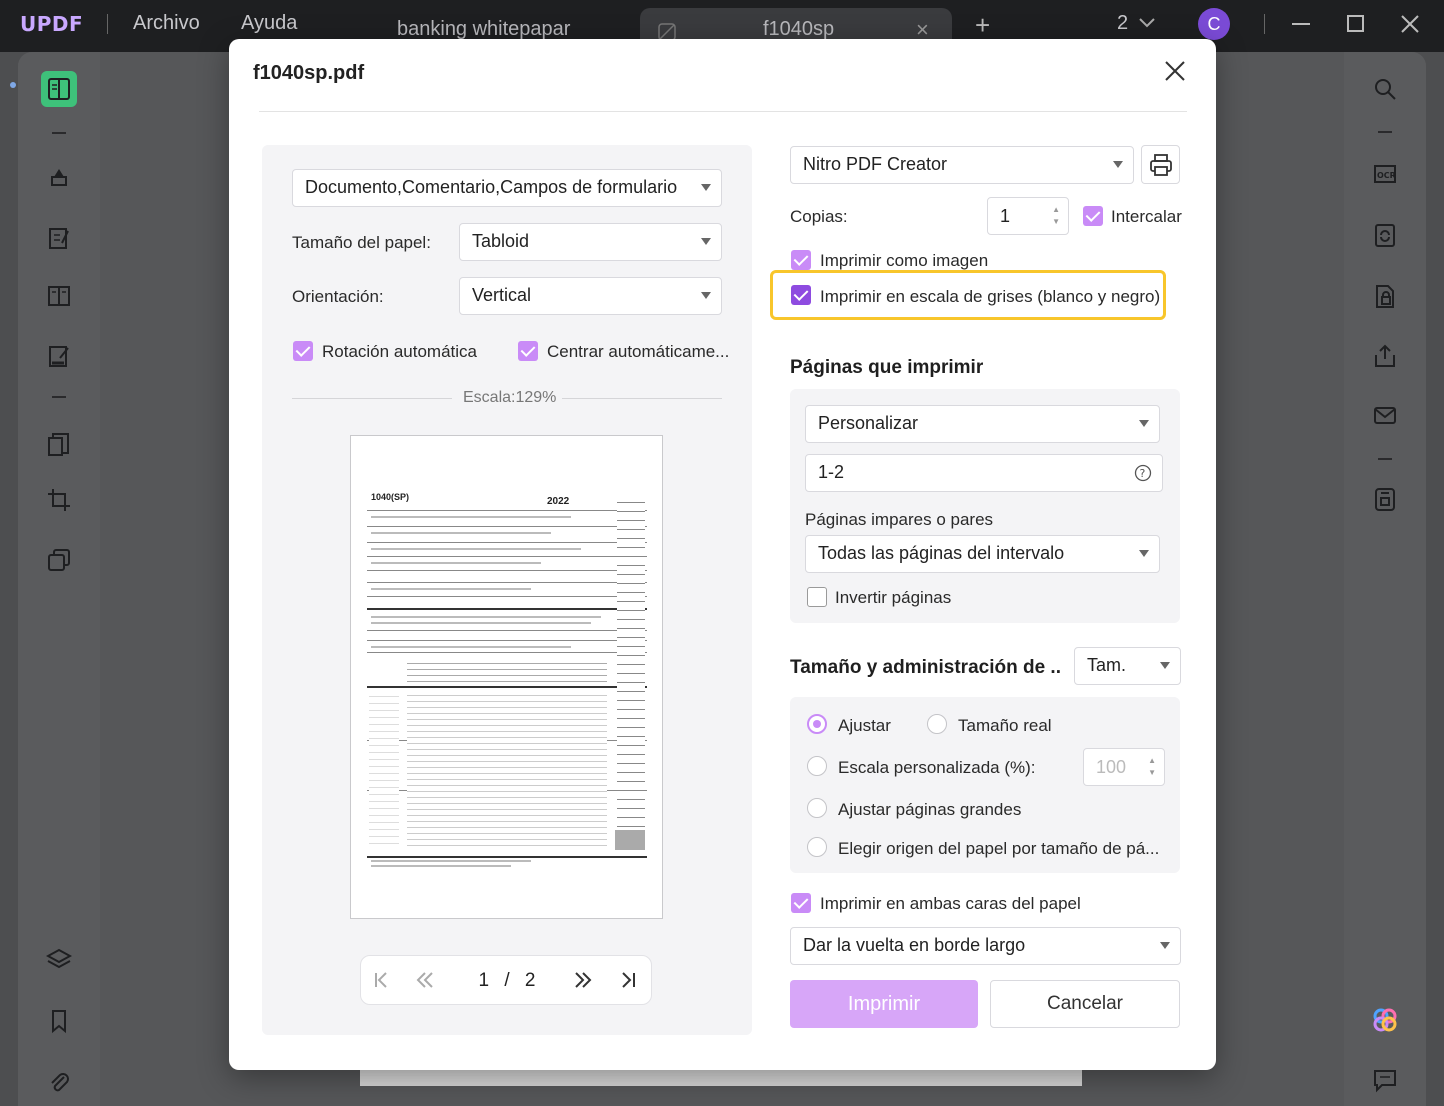 Image resolution: width=1444 pixels, height=1106 pixels. Describe the element at coordinates (899, 519) in the screenshot. I see `odd-even-label: Páginas impares o pares` at that location.